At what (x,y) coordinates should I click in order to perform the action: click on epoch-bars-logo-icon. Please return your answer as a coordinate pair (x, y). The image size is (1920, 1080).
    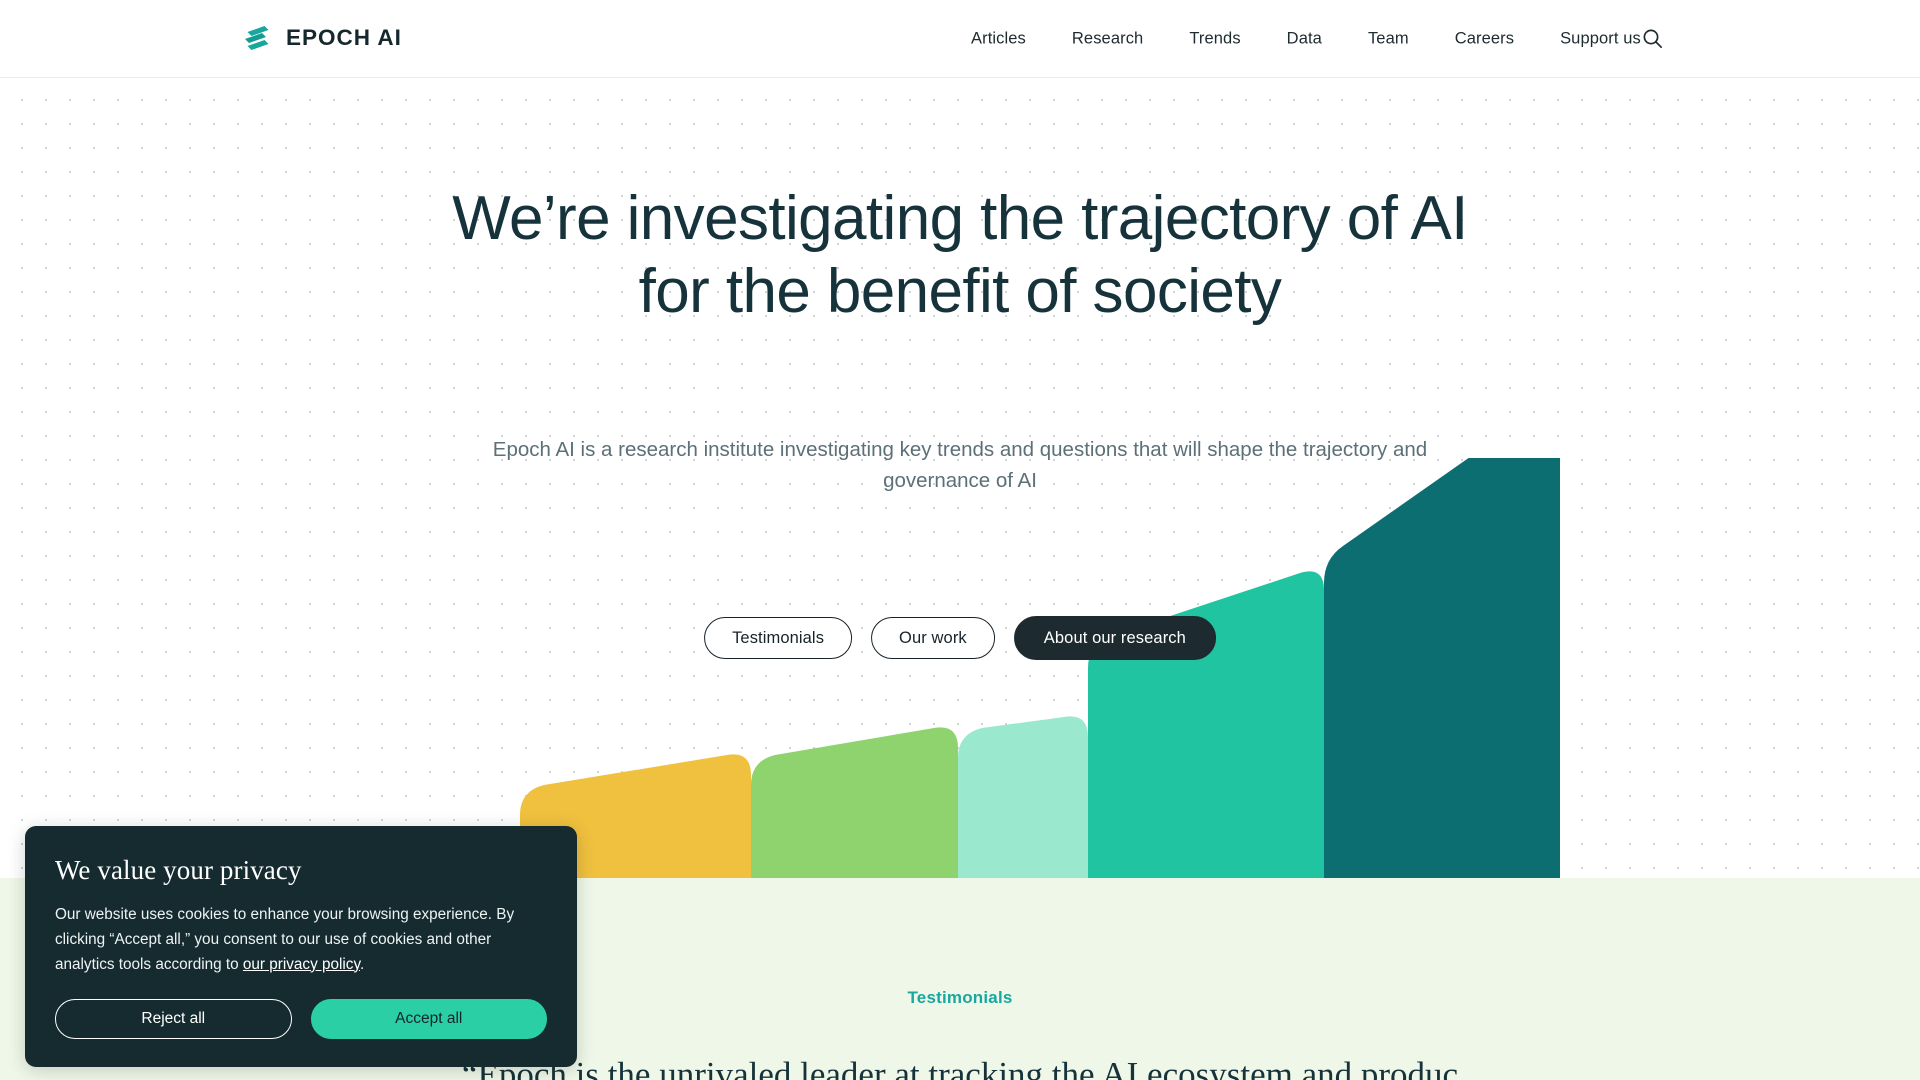
    Looking at the image, I should click on (258, 39).